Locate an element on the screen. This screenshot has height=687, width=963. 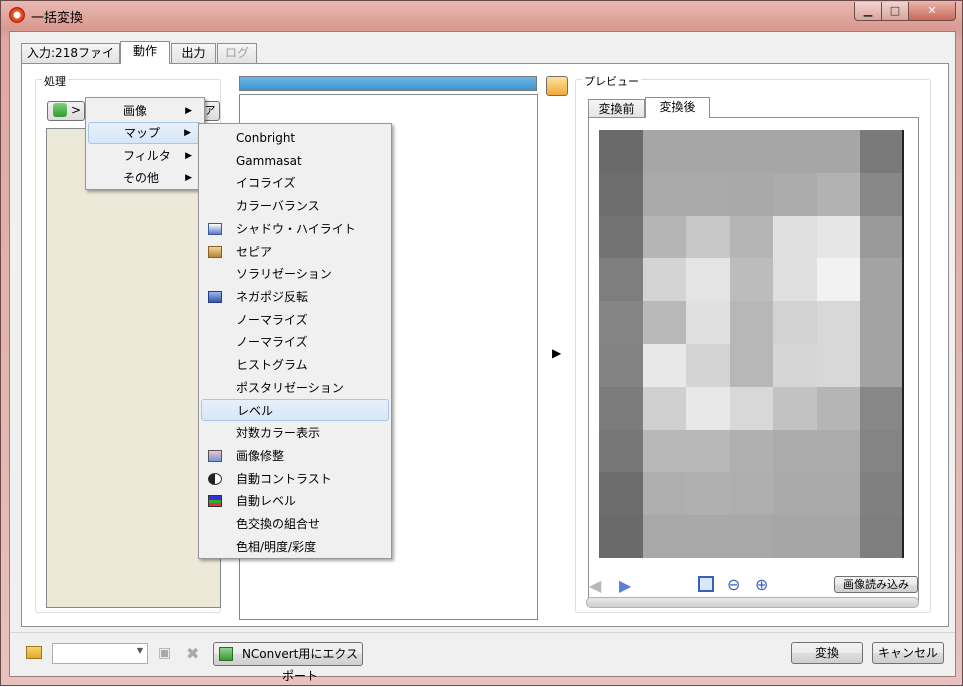
submenu-item: セピア is located at coordinates (295, 252).